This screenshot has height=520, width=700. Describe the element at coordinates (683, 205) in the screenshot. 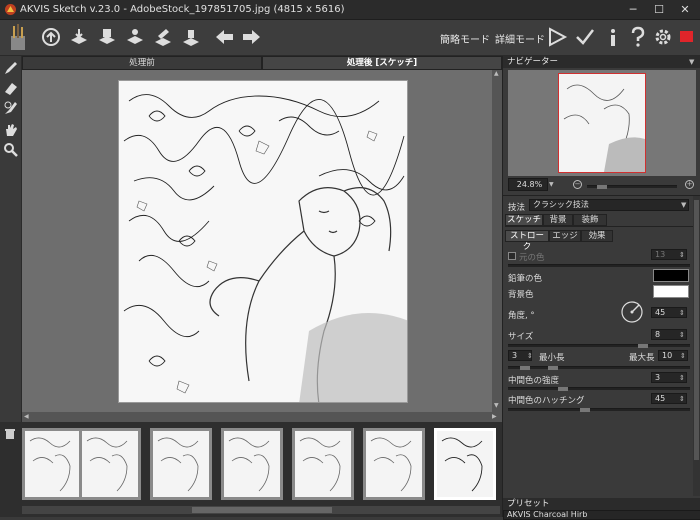

I see `technique-dropdown-icon: ▼` at that location.